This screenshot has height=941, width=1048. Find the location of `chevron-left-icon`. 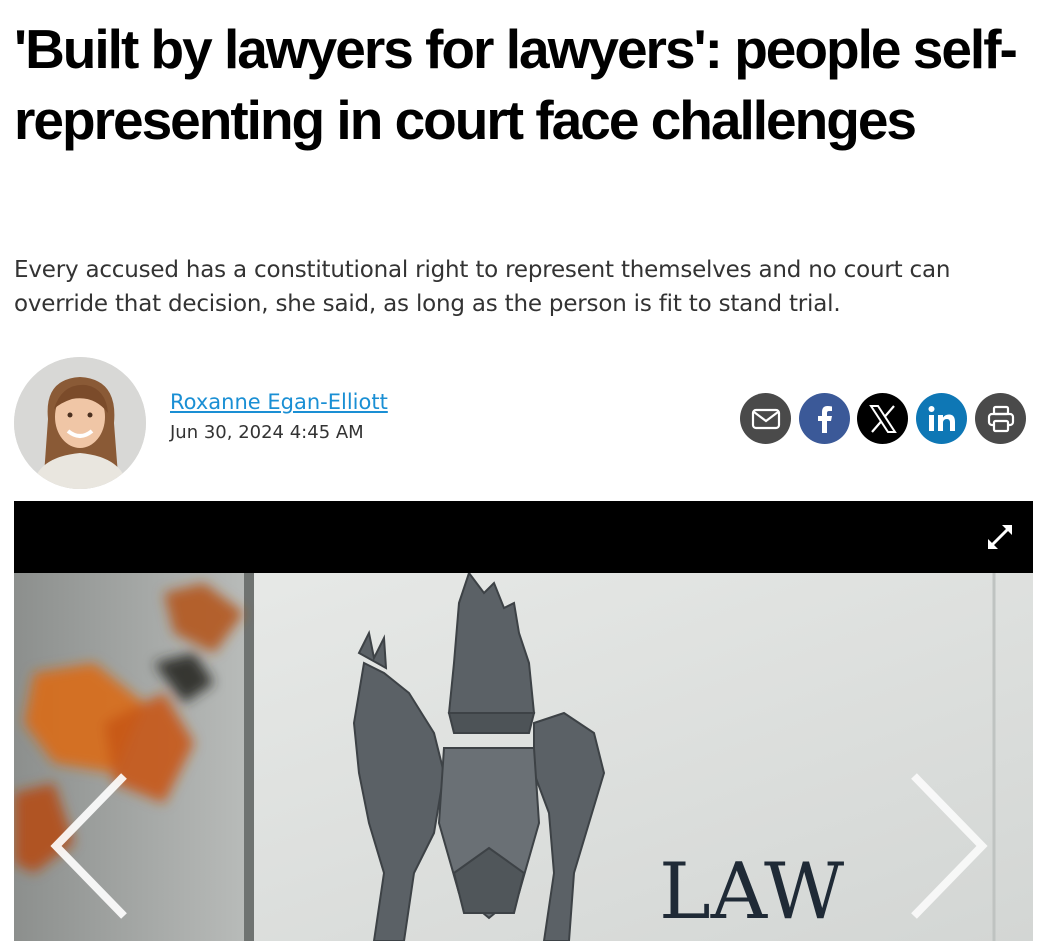

chevron-left-icon is located at coordinates (88, 846).